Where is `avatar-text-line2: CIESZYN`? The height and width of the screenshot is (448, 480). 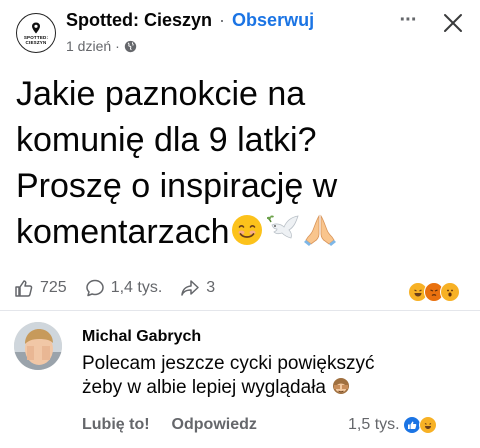
avatar-text-line2: CIESZYN is located at coordinates (36, 42).